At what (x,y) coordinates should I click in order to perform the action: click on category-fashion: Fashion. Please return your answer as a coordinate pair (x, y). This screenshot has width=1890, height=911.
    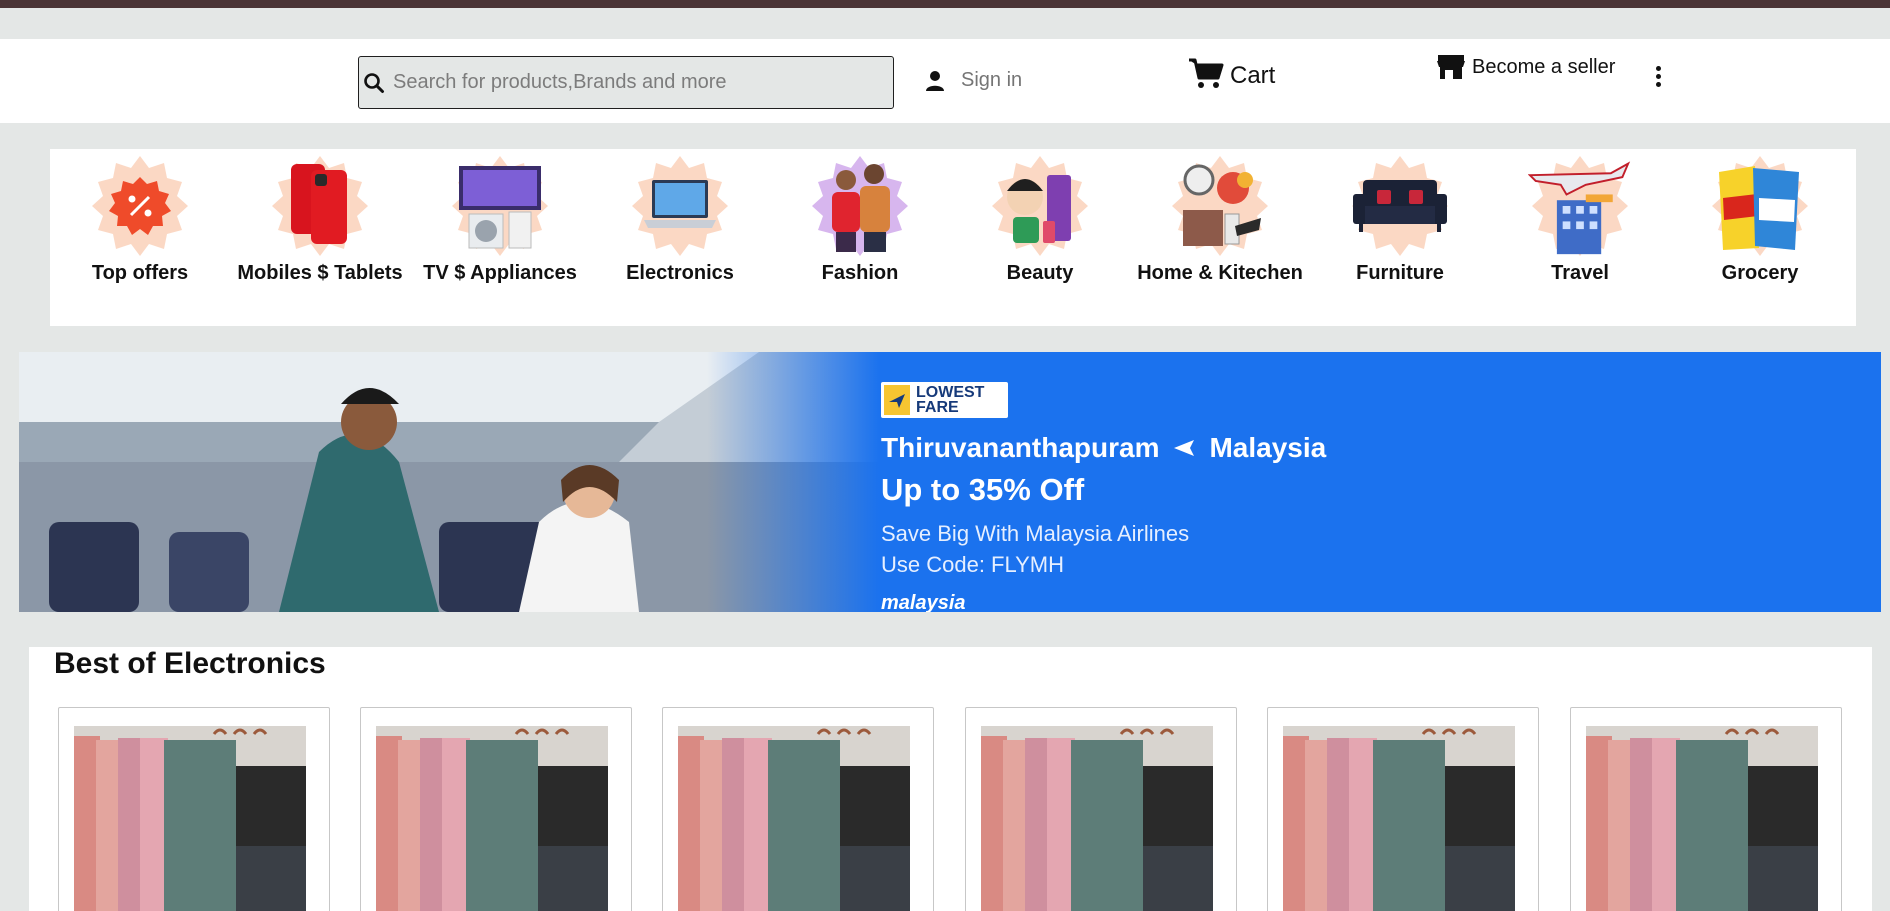
    Looking at the image, I should click on (860, 237).